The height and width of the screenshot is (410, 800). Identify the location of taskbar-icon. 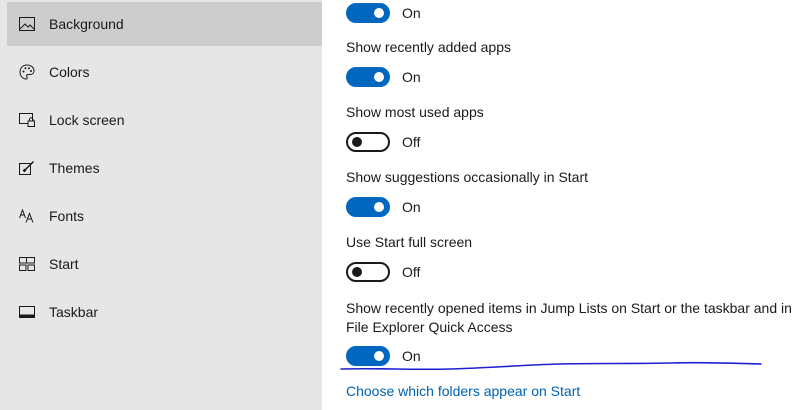
(27, 312).